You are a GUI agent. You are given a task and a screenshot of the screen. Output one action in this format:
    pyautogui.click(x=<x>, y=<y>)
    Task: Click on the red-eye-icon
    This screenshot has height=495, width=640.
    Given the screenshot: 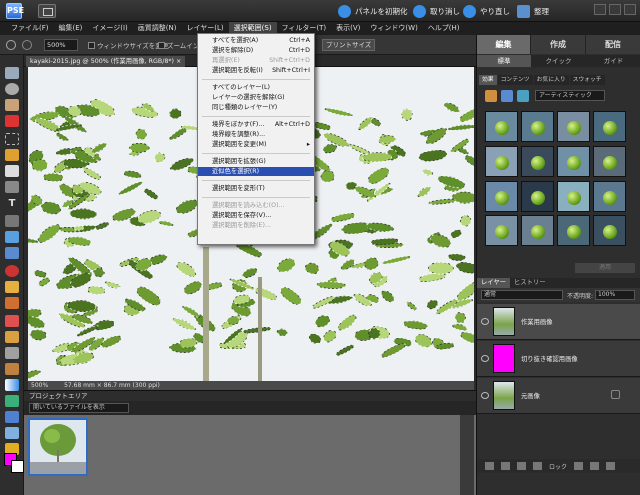 What is the action you would take?
    pyautogui.click(x=12, y=271)
    